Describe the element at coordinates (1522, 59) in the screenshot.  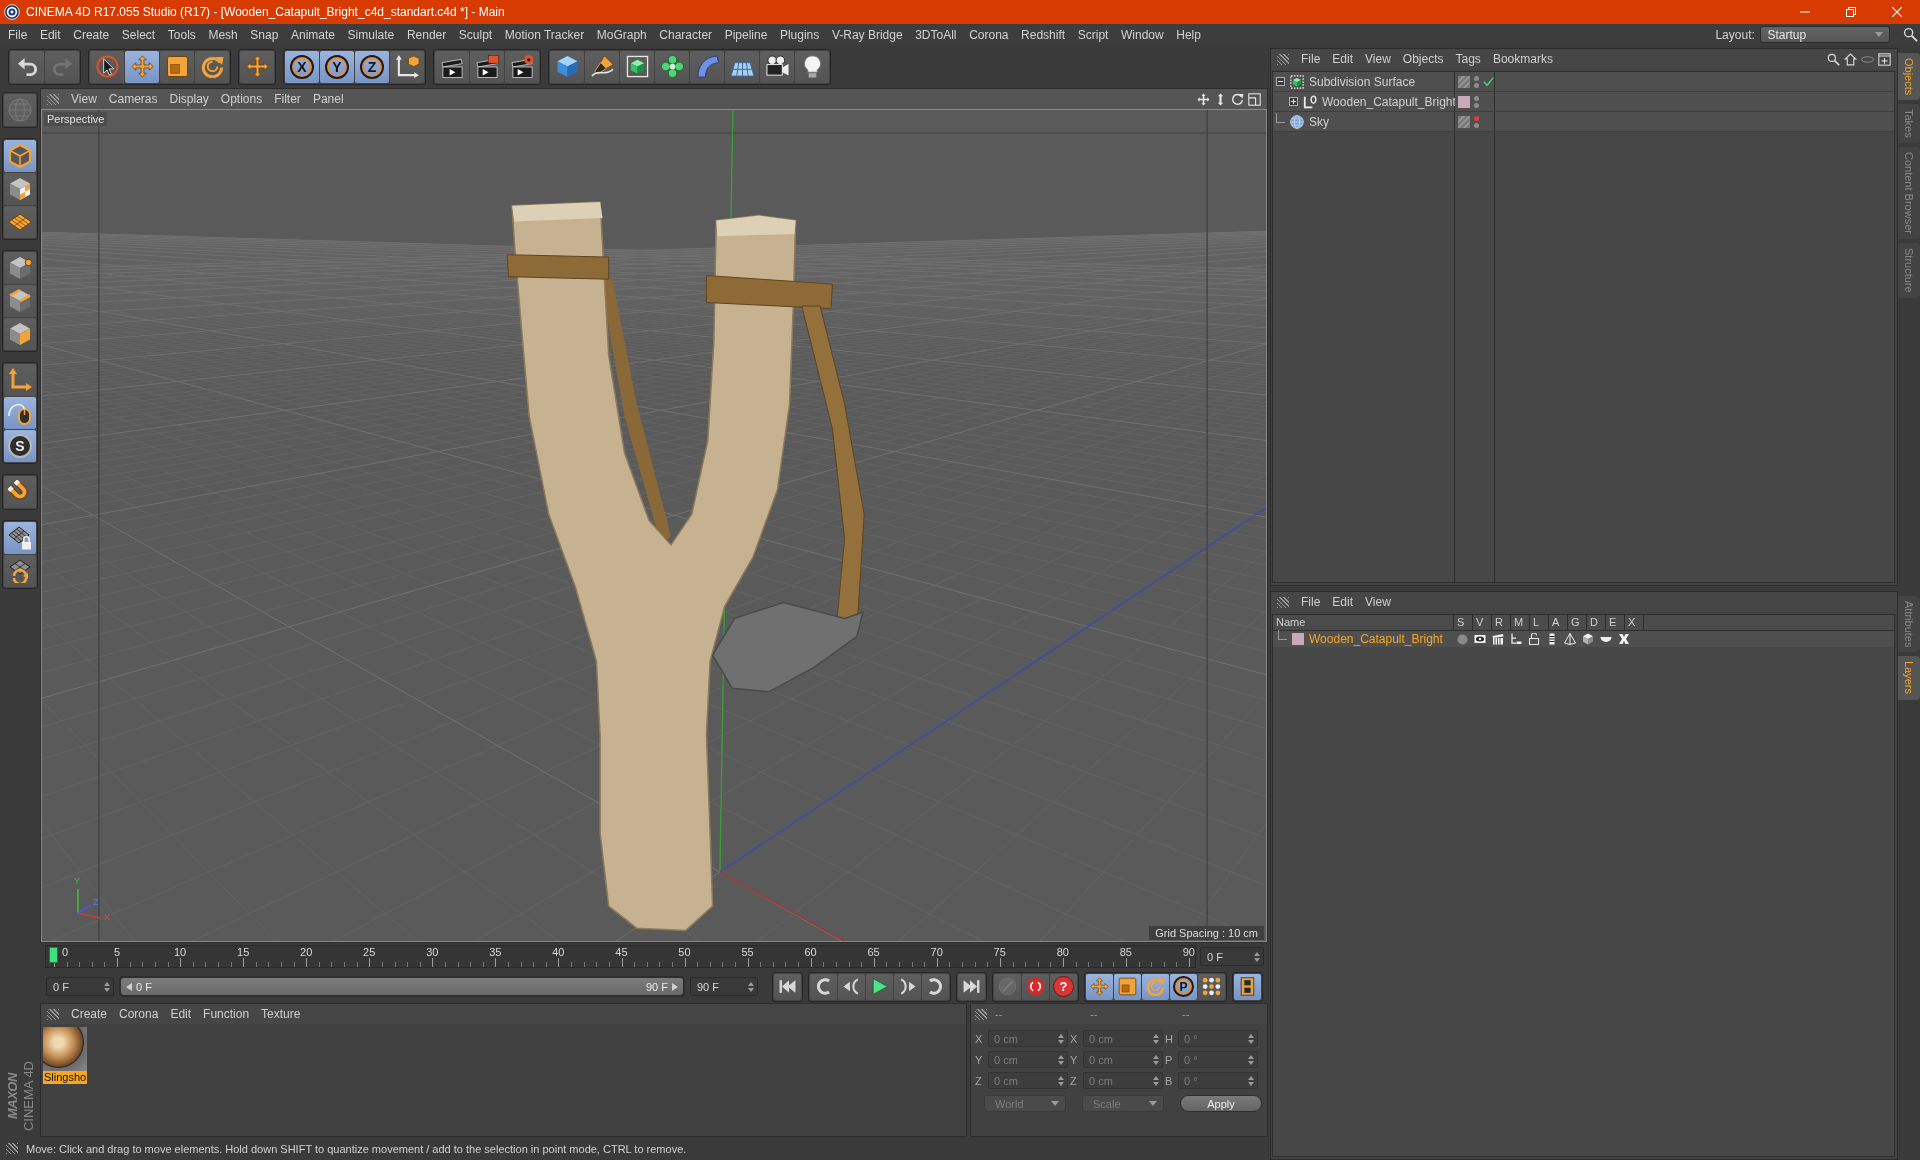
I see `object-menu-item: Bookmarks` at that location.